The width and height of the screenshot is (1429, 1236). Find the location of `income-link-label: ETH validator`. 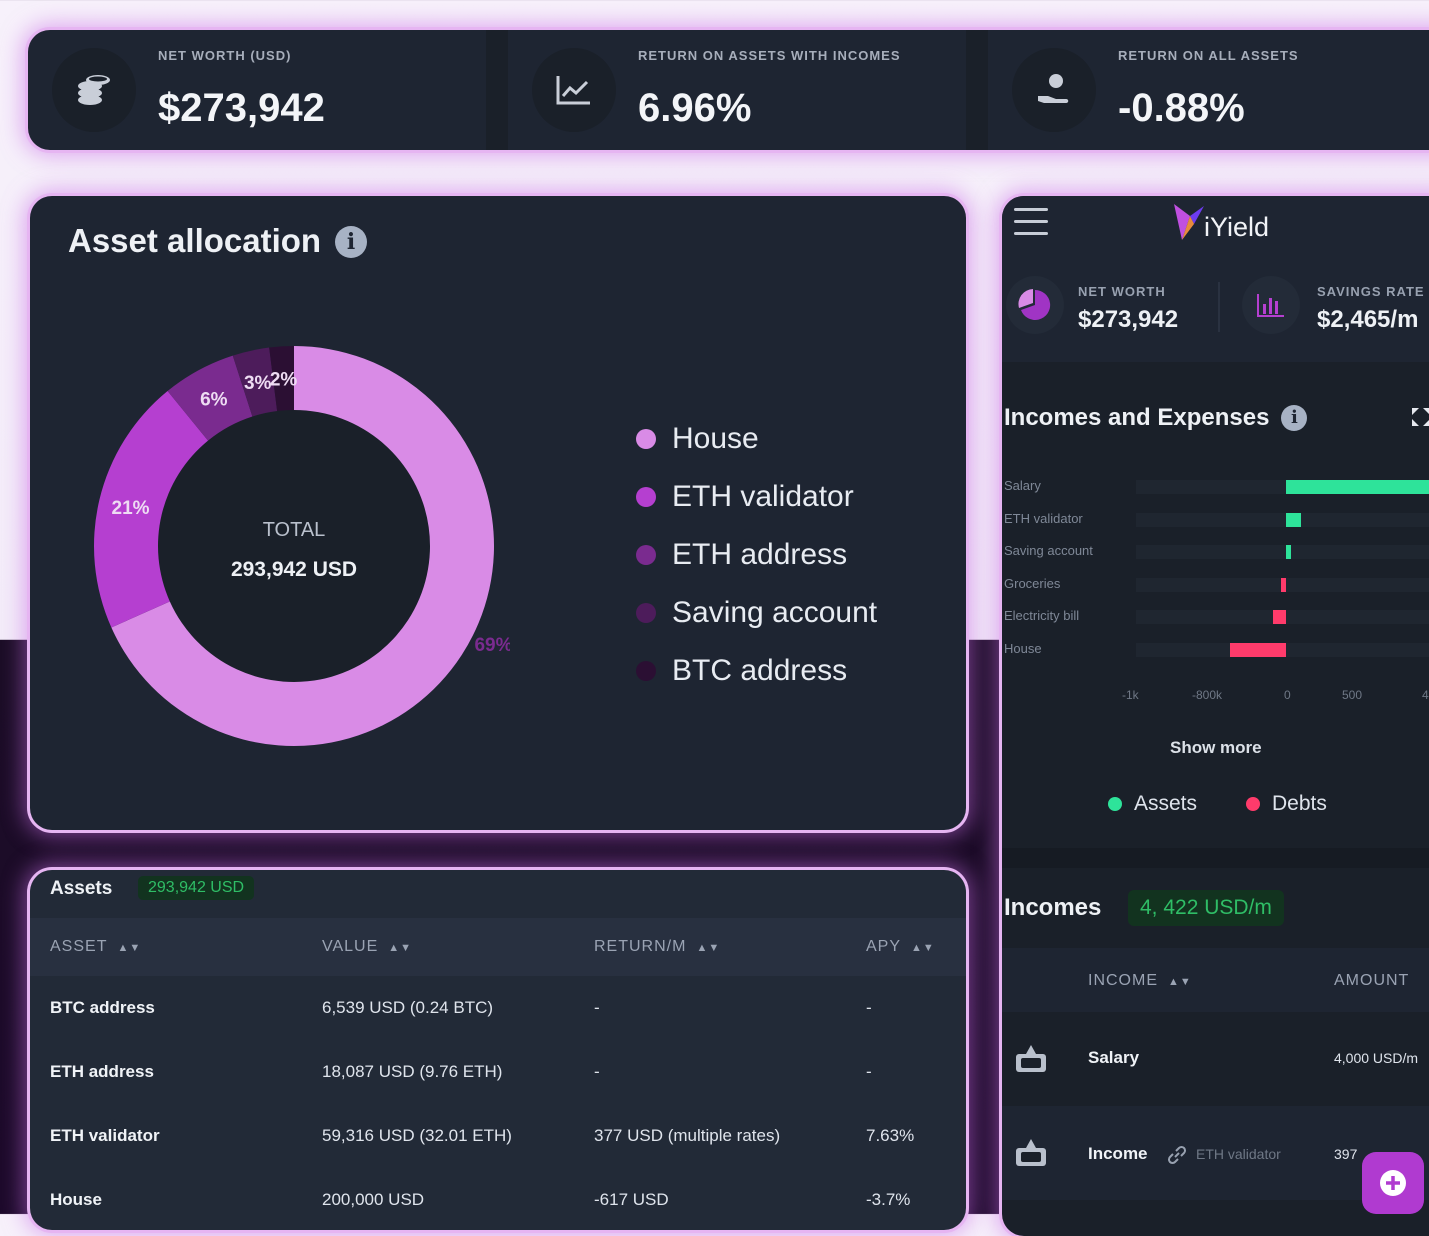

income-link-label: ETH validator is located at coordinates (1238, 1154).